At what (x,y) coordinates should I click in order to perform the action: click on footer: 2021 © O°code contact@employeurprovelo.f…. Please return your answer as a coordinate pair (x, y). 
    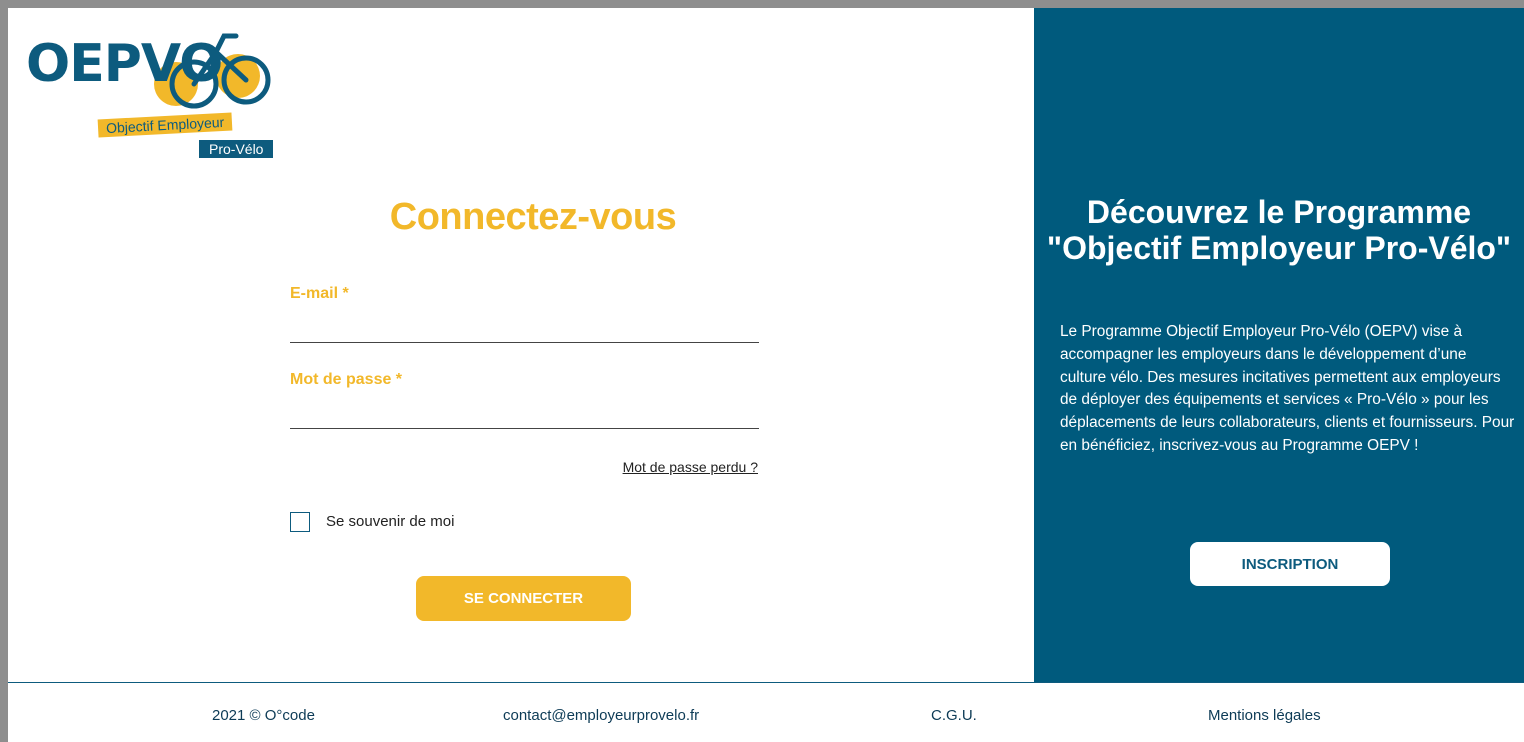
    Looking at the image, I should click on (766, 712).